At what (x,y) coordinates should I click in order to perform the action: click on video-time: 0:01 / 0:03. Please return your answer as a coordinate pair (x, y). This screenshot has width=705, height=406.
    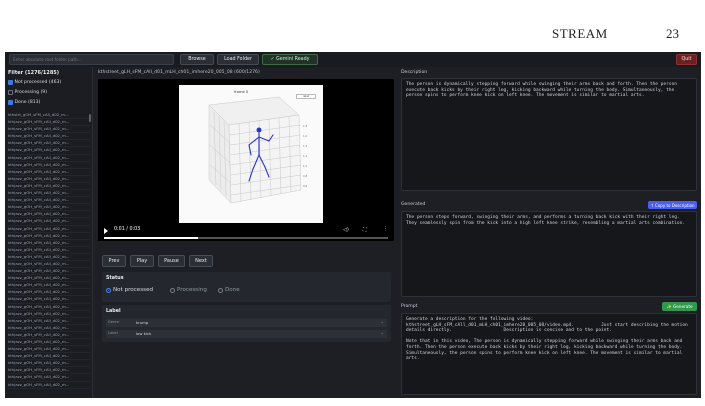
    Looking at the image, I should click on (127, 229).